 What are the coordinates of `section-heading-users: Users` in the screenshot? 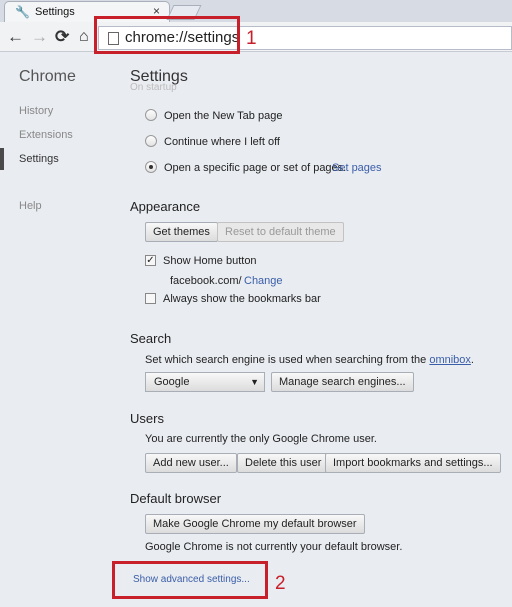 It's located at (147, 418).